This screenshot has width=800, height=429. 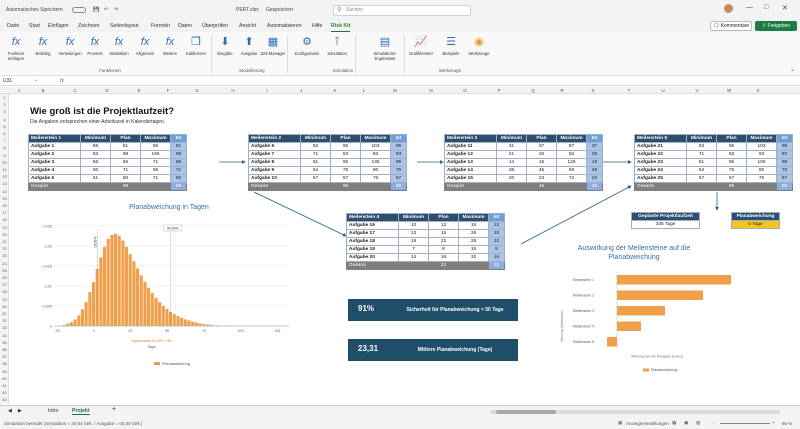 I want to click on table-cell: 20, so click(x=511, y=178).